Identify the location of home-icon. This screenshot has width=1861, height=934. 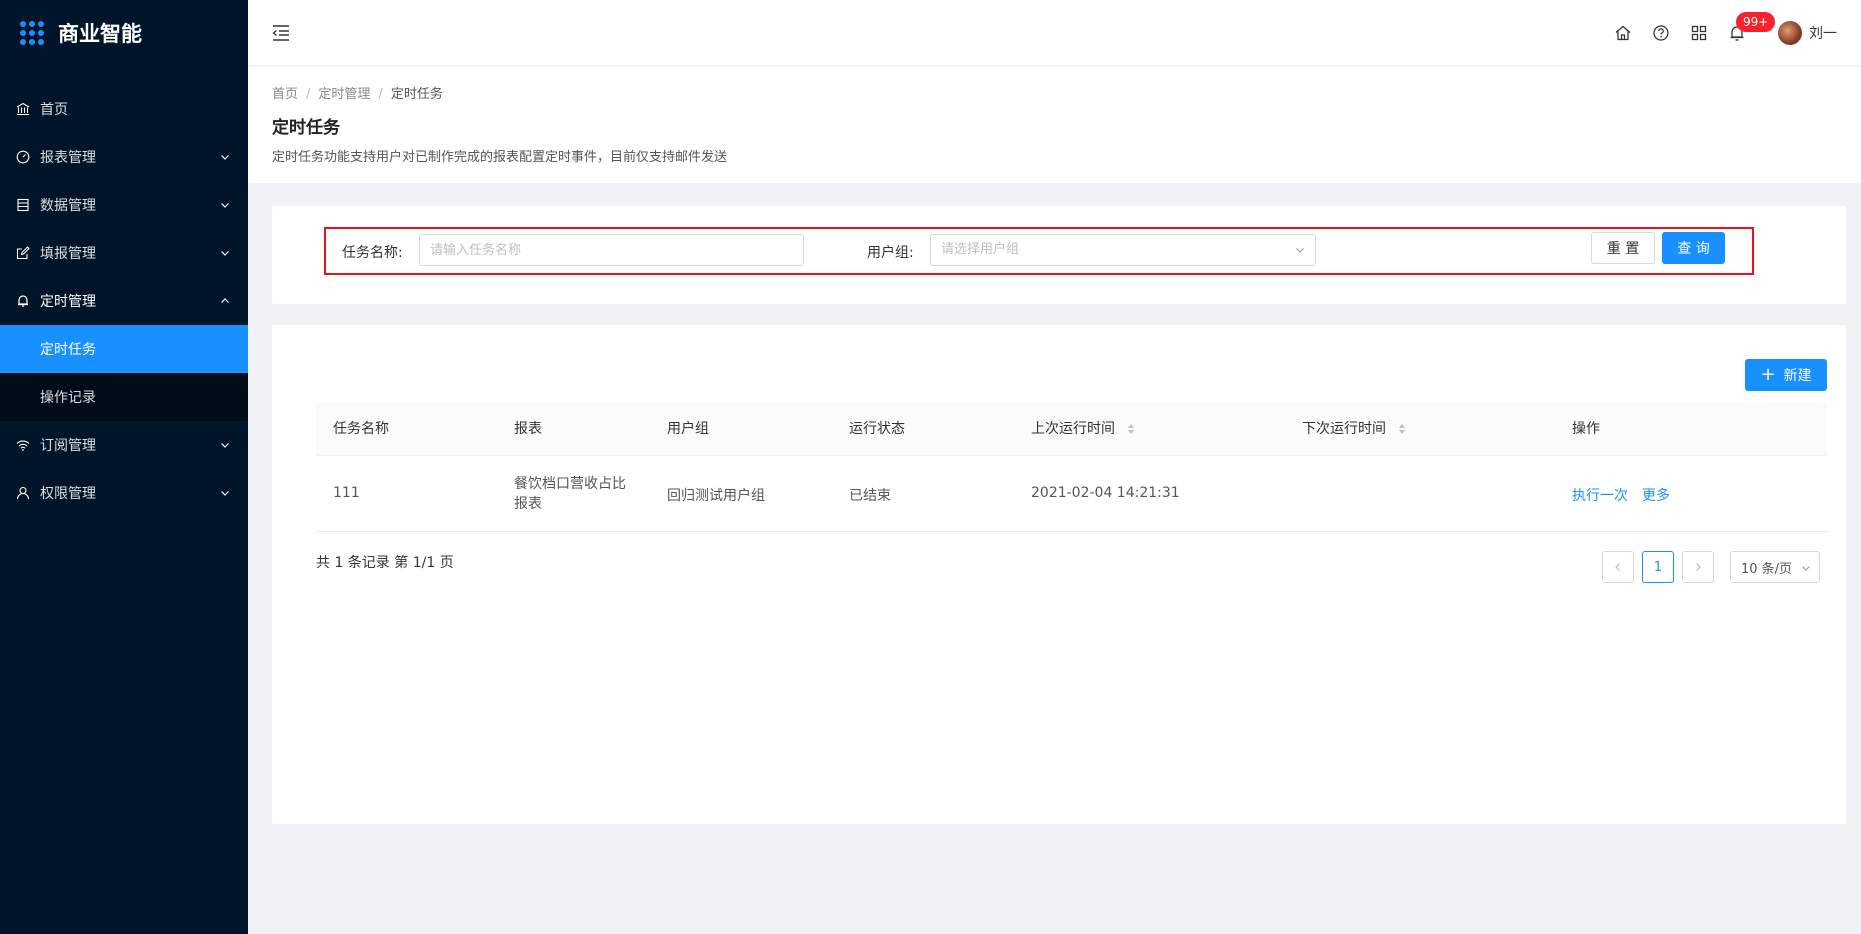
(1623, 33).